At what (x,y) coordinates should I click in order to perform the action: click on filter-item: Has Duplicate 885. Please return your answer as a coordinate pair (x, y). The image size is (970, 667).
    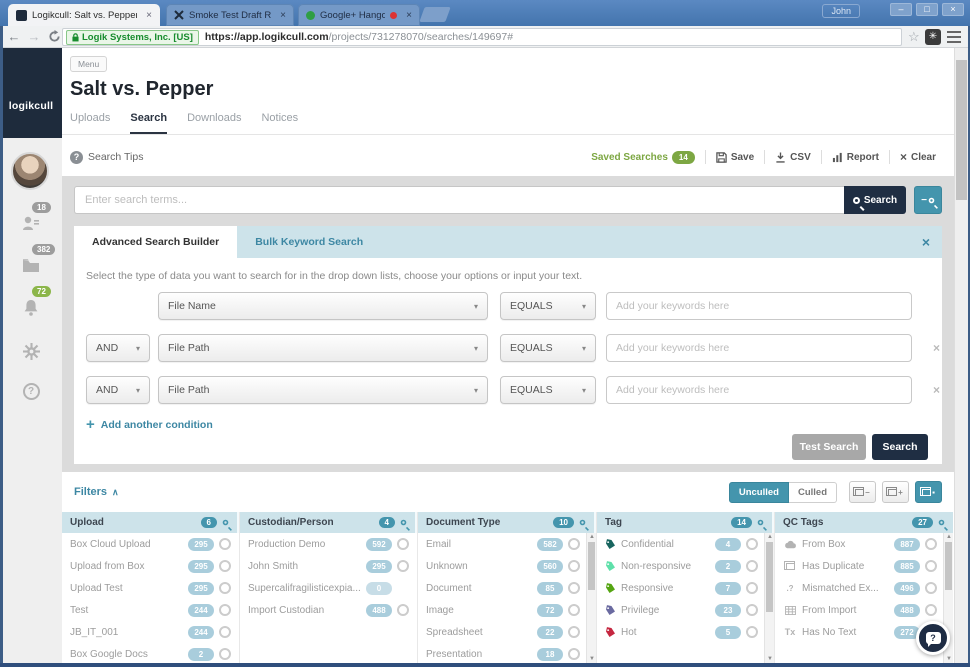
    Looking at the image, I should click on (864, 566).